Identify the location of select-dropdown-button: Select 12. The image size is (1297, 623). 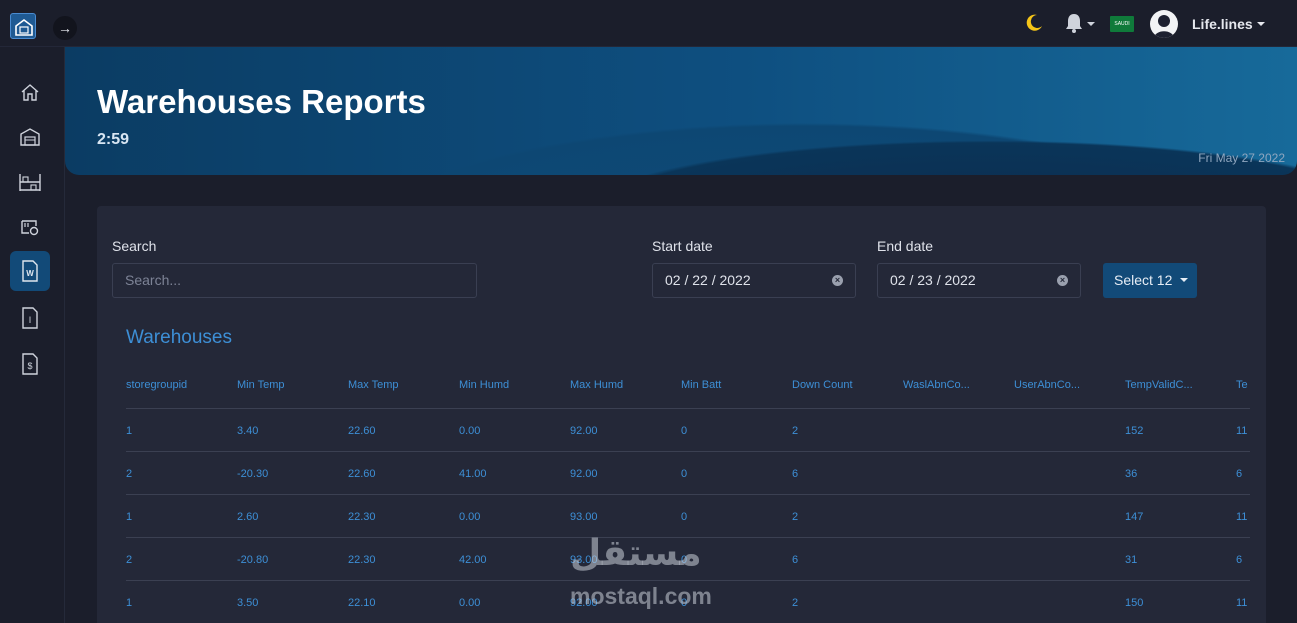
(1150, 280).